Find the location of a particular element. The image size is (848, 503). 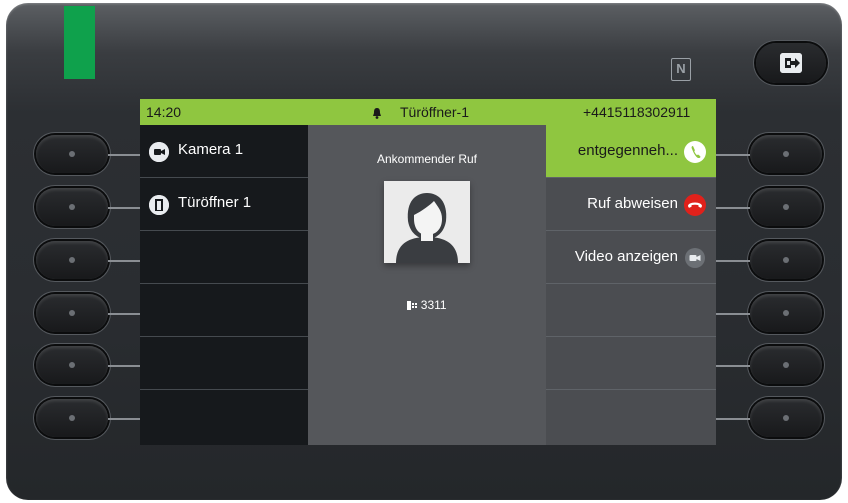

status-led is located at coordinates (79, 42).